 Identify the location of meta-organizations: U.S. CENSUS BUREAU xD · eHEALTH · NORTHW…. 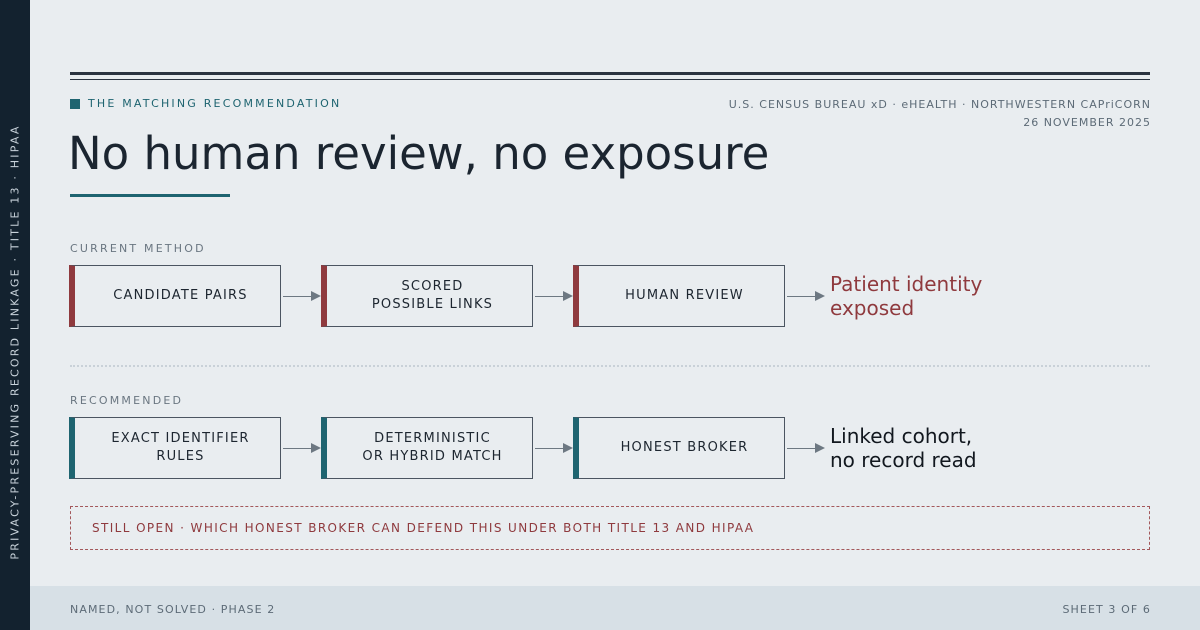
(939, 104).